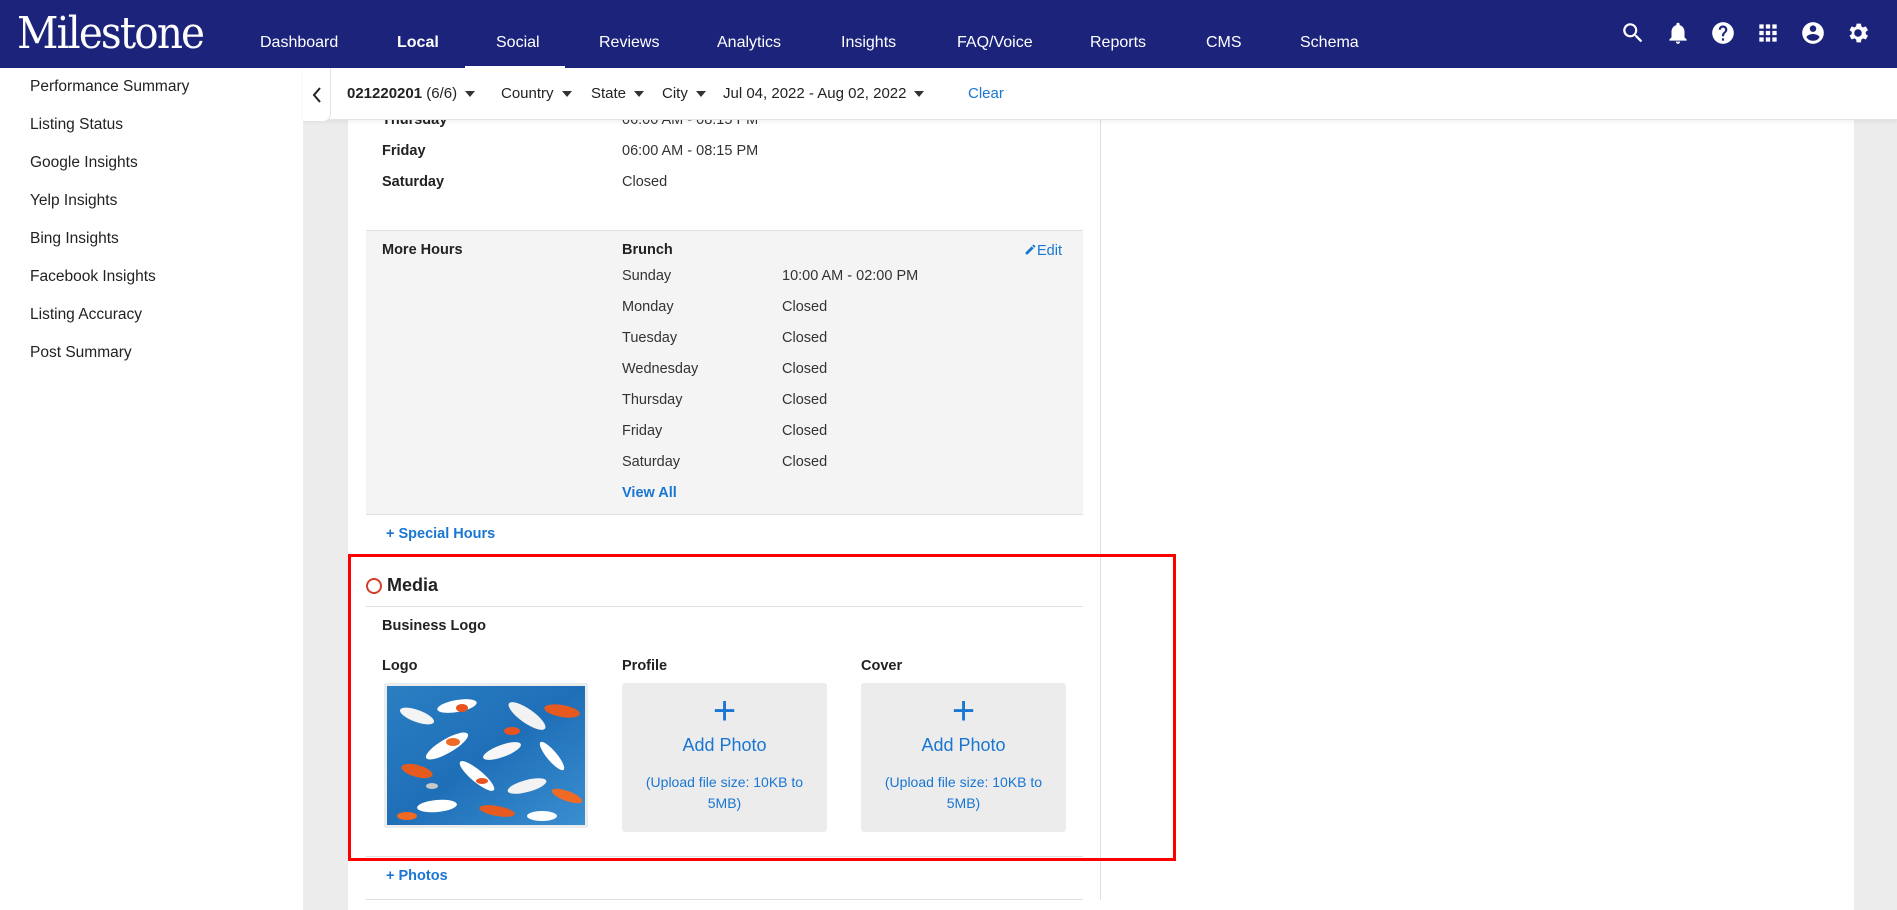 This screenshot has width=1897, height=910. Describe the element at coordinates (1813, 33) in the screenshot. I see `account-icon` at that location.